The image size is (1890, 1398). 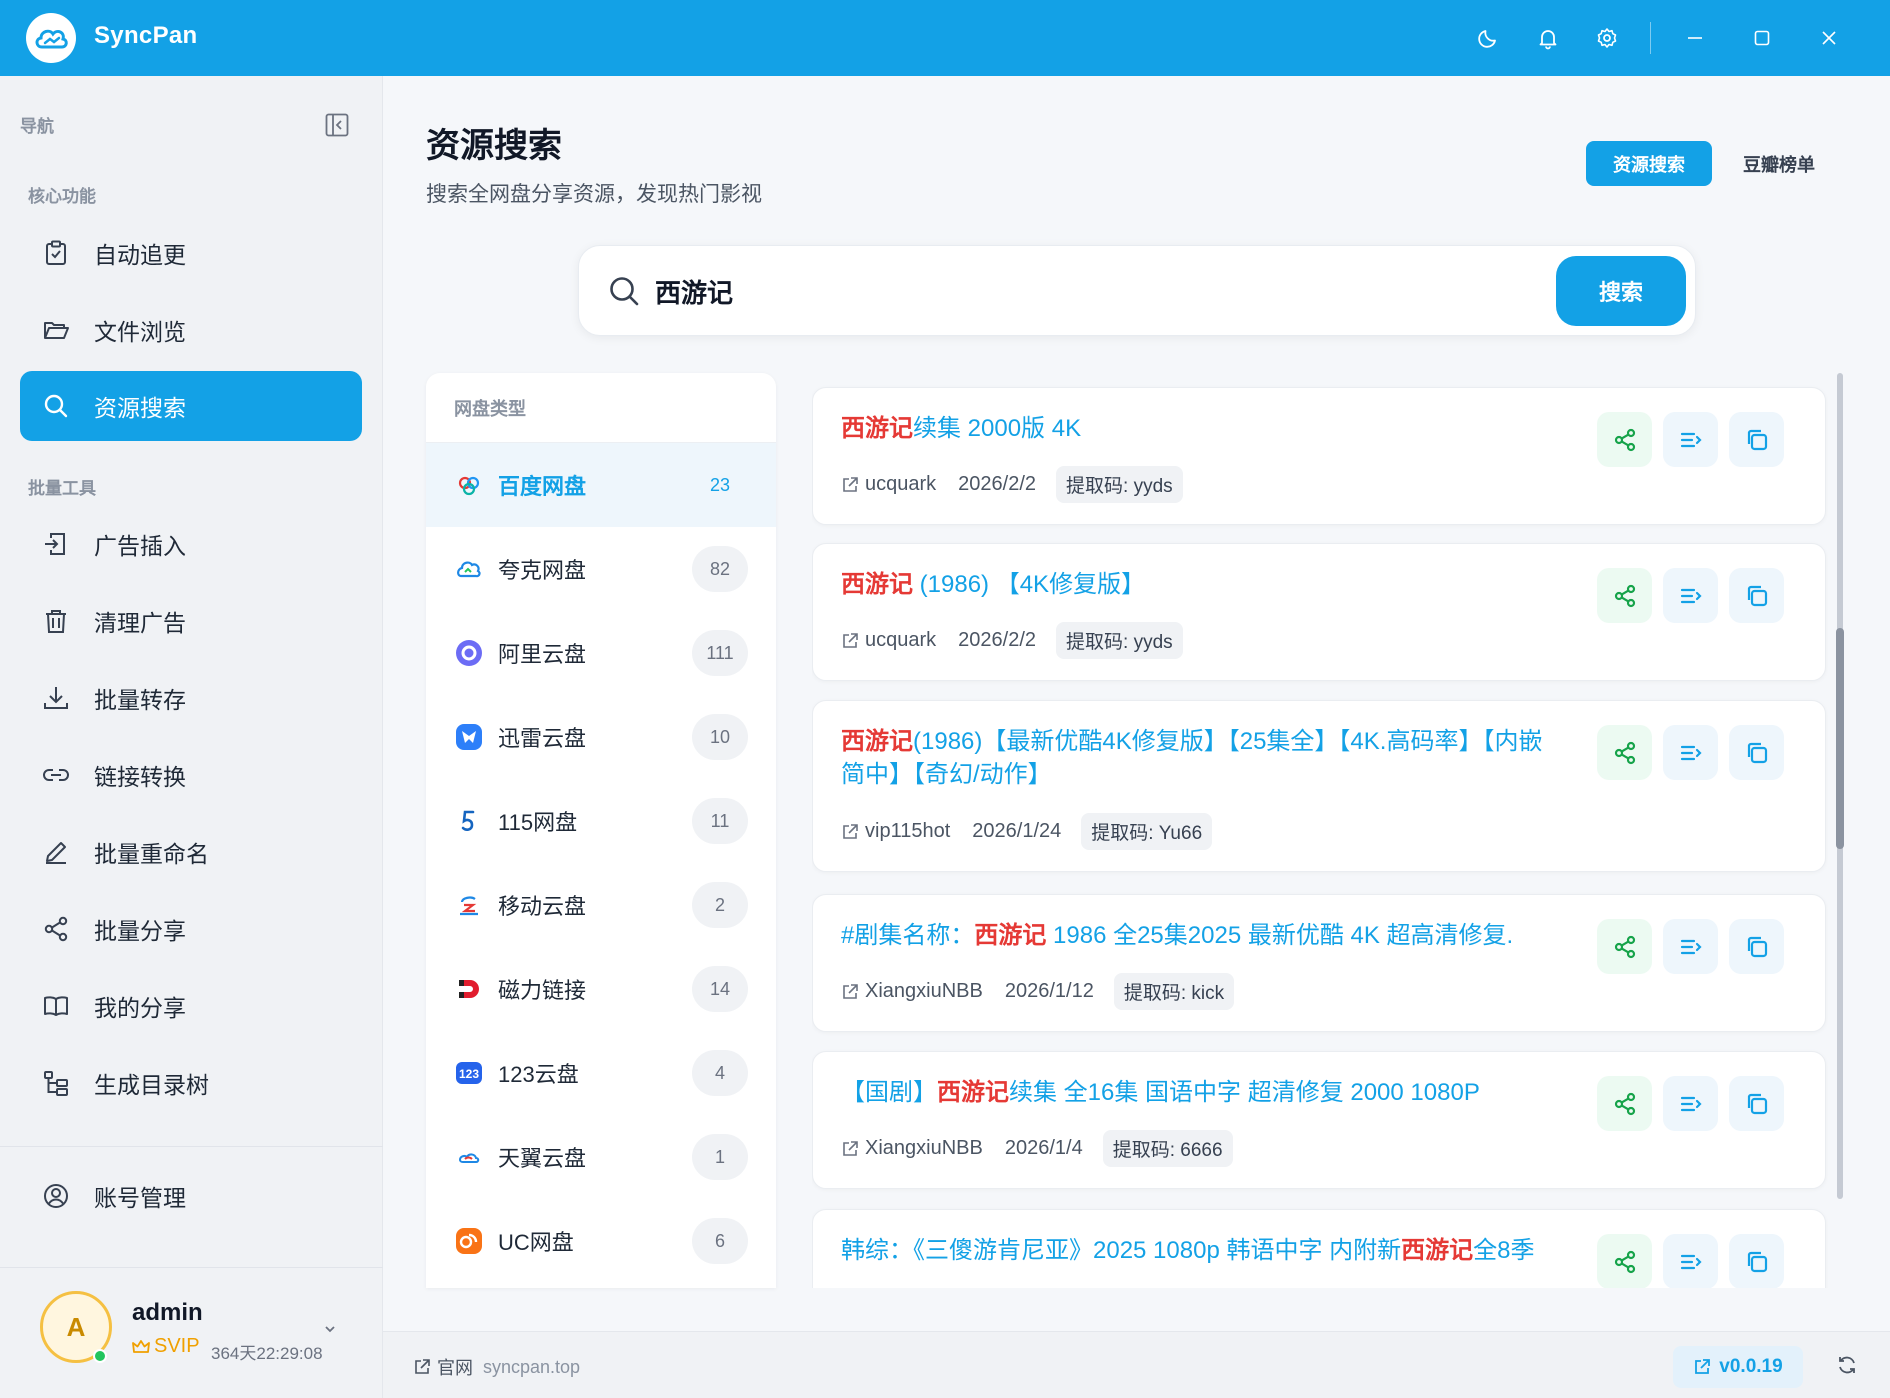 What do you see at coordinates (191, 253) in the screenshot?
I see `sidebar-item-auto-update: 自动追更` at bounding box center [191, 253].